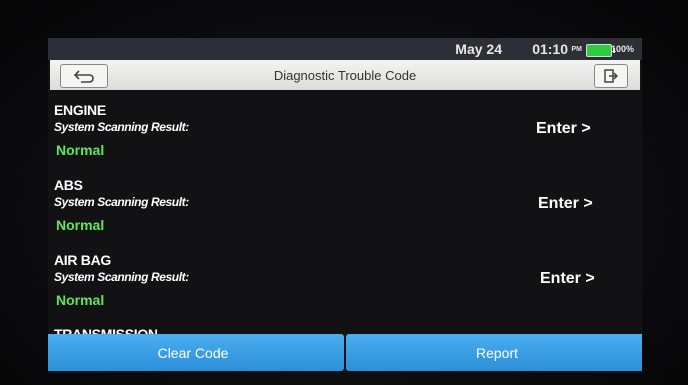 The width and height of the screenshot is (688, 385). What do you see at coordinates (577, 49) in the screenshot?
I see `status-ampm: PM` at bounding box center [577, 49].